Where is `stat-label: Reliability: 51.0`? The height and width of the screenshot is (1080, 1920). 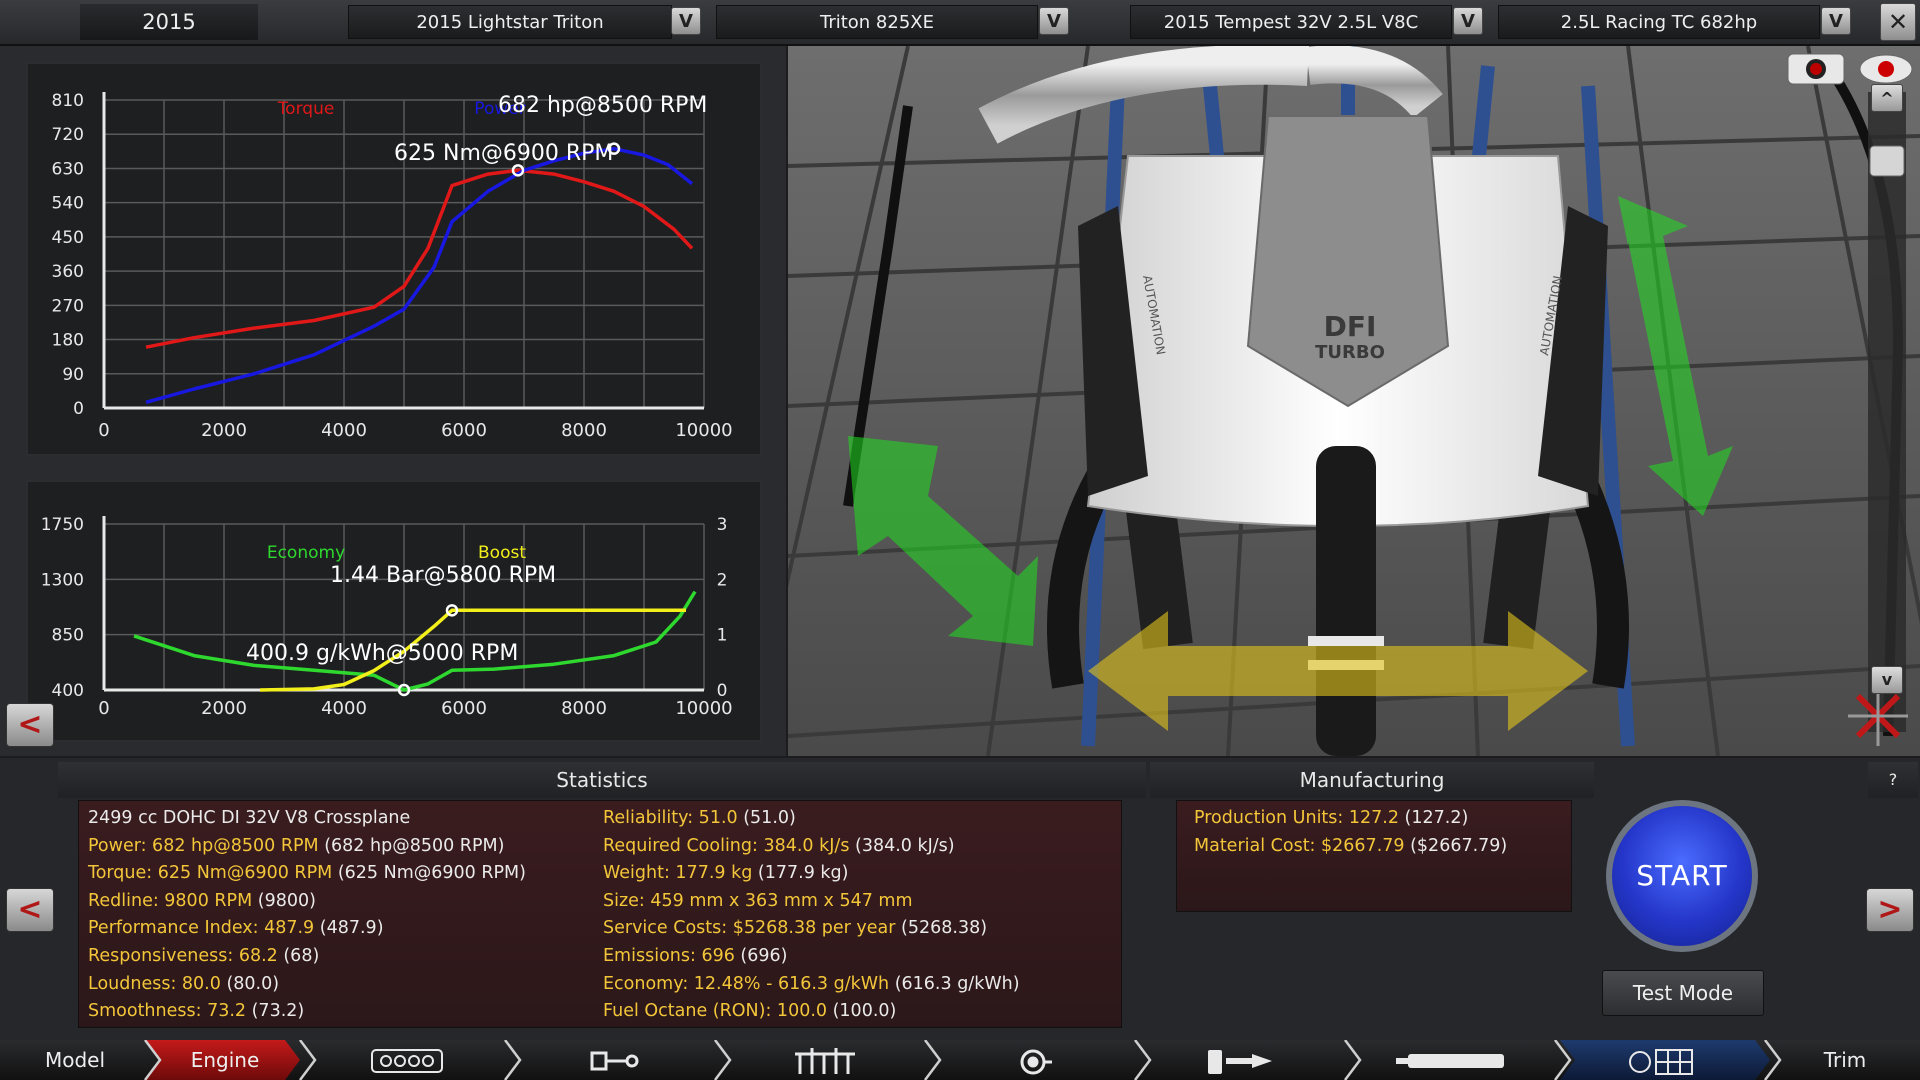
stat-label: Reliability: 51.0 is located at coordinates (670, 818).